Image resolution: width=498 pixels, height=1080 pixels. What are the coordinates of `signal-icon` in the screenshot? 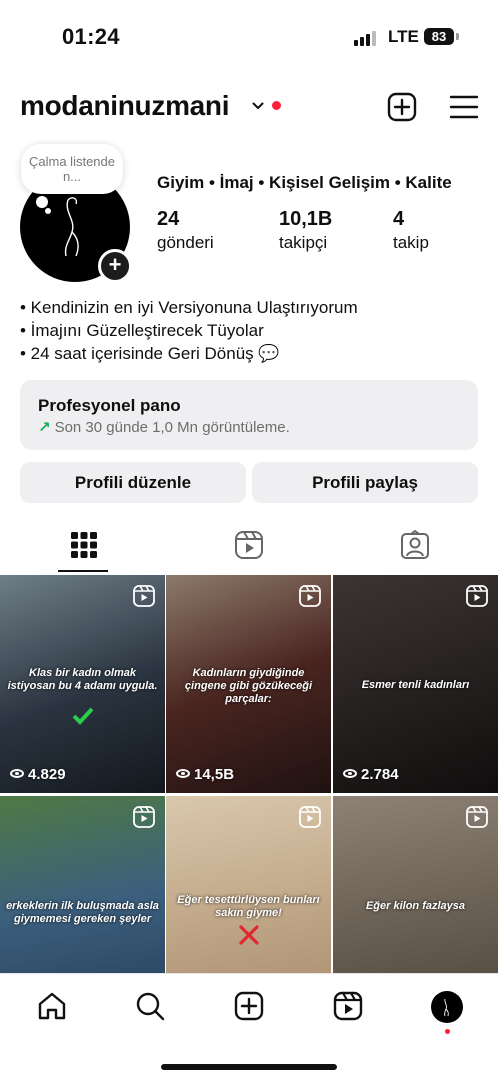 It's located at (366, 38).